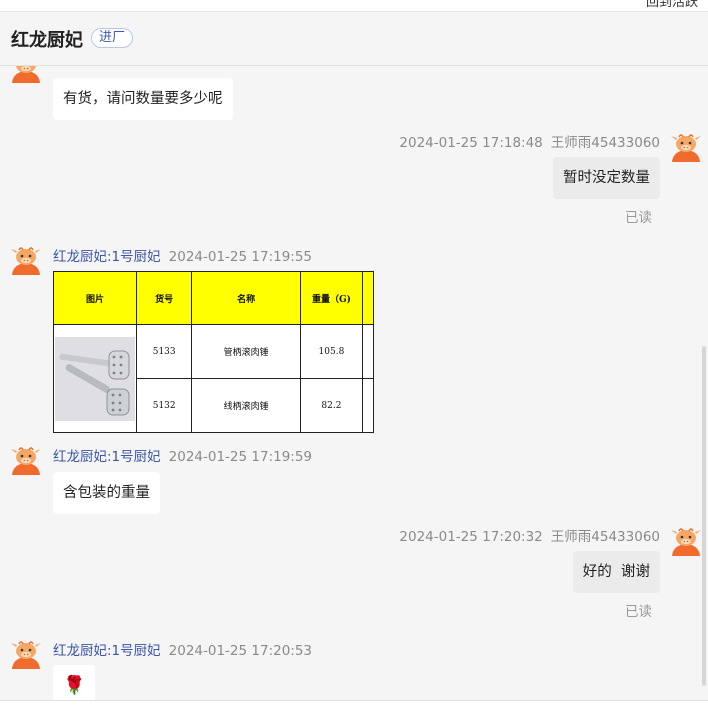 The image size is (708, 715). Describe the element at coordinates (471, 537) in the screenshot. I see `message-time: 2024-01-25 17:20:32` at that location.